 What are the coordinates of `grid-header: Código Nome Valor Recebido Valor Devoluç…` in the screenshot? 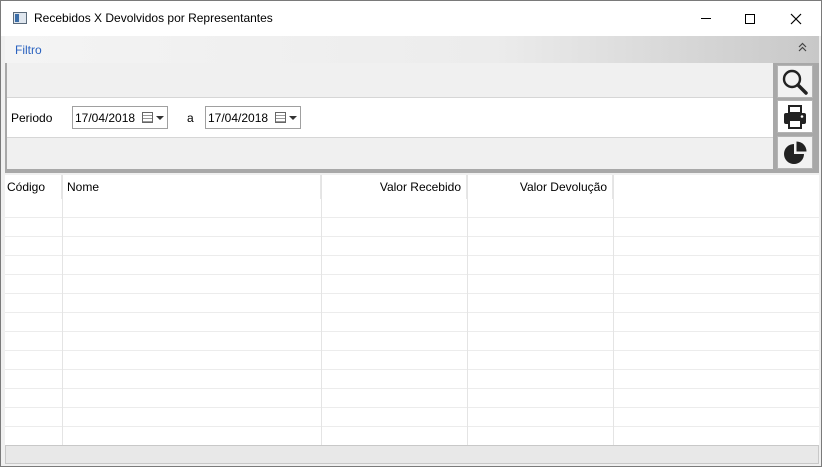 It's located at (412, 187).